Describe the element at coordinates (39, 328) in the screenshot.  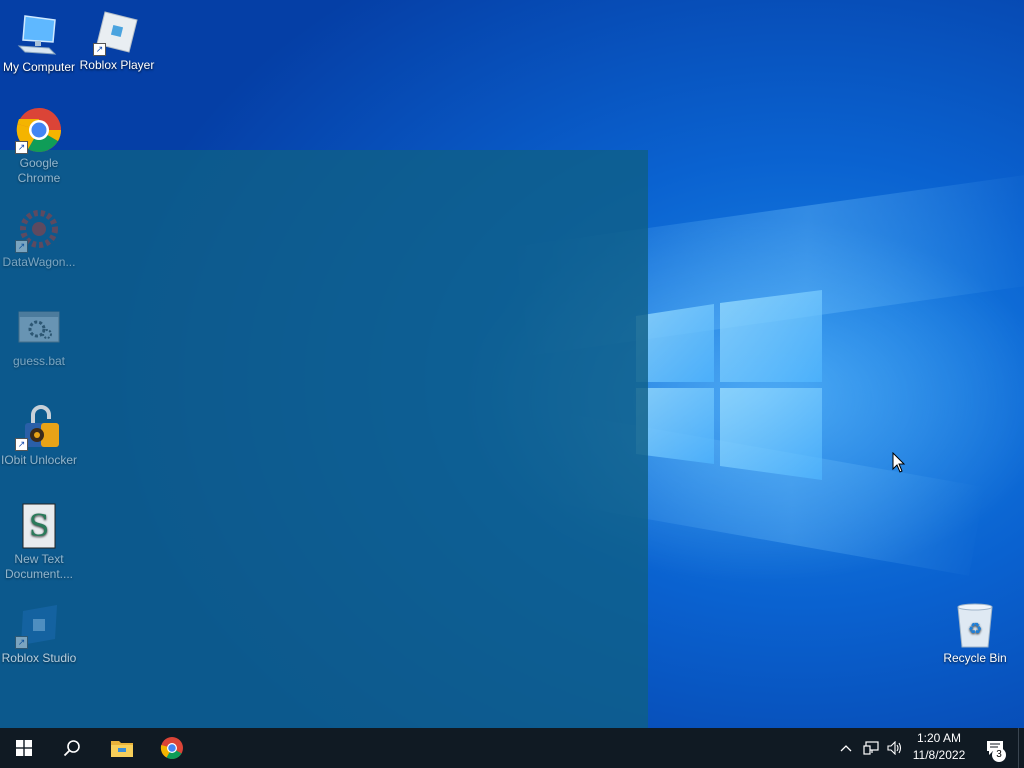
I see `batch-file-icon` at that location.